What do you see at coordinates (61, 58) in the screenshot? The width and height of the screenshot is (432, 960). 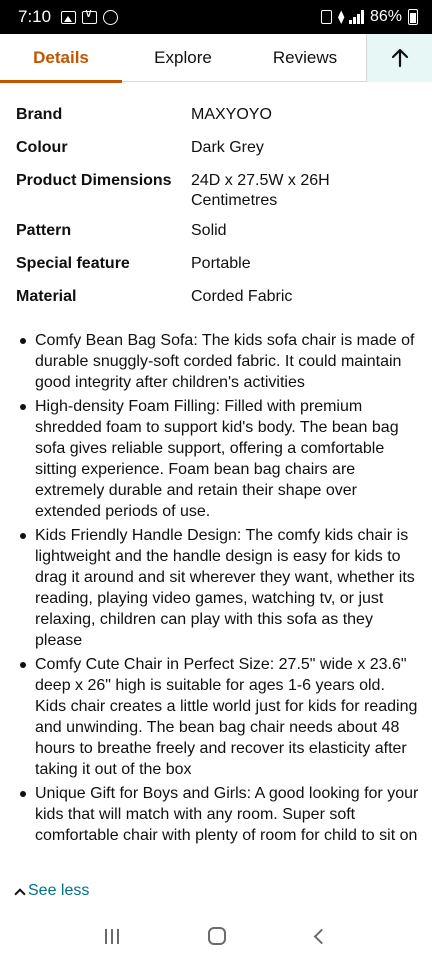 I see `tab-details: Details` at bounding box center [61, 58].